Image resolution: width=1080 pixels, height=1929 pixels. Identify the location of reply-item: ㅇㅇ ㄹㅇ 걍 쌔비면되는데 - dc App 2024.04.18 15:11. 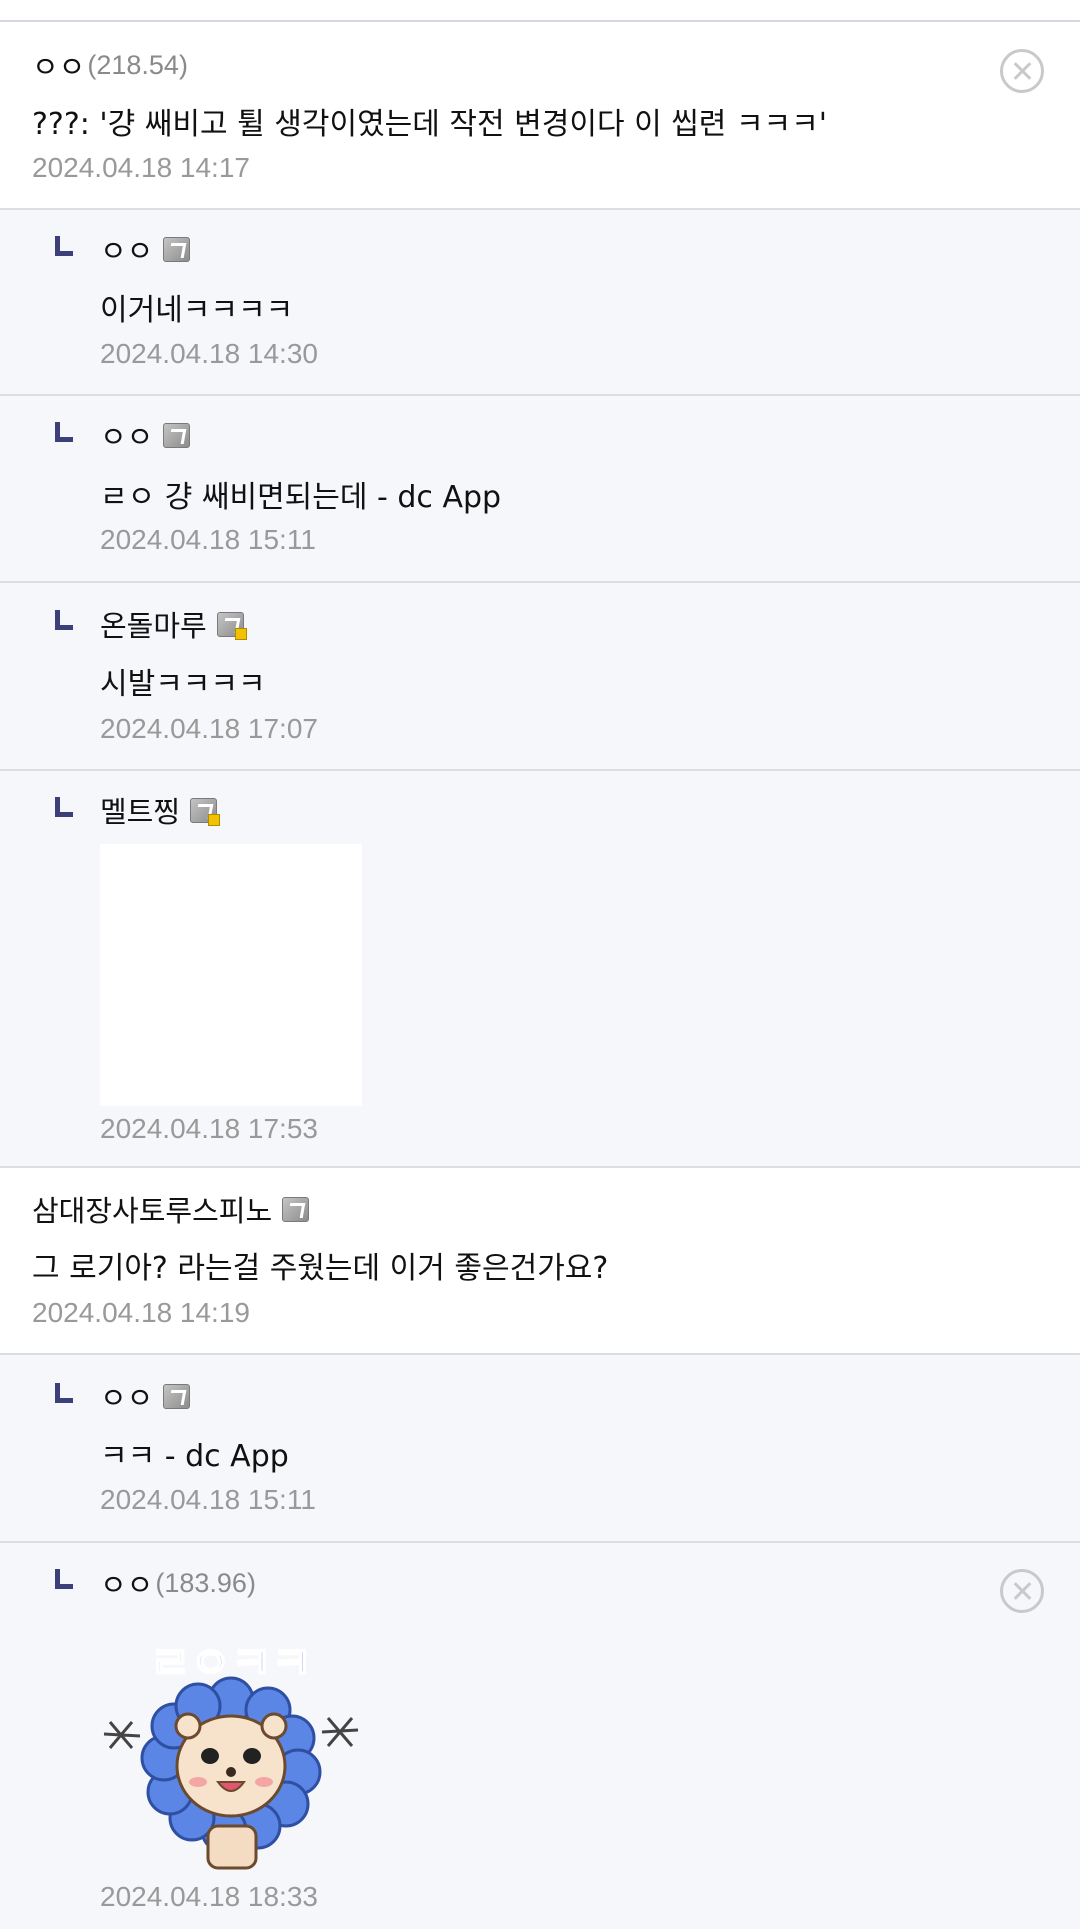
(540, 489).